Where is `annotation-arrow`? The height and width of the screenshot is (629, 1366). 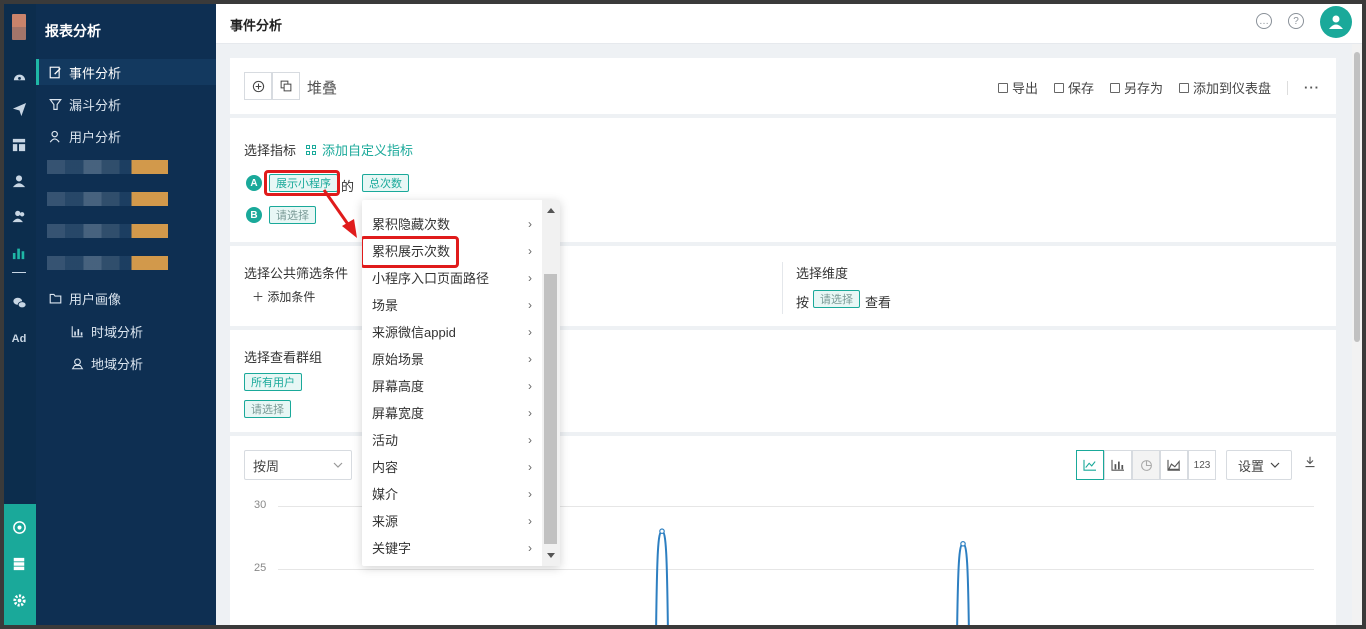
annotation-arrow is located at coordinates (339, 213).